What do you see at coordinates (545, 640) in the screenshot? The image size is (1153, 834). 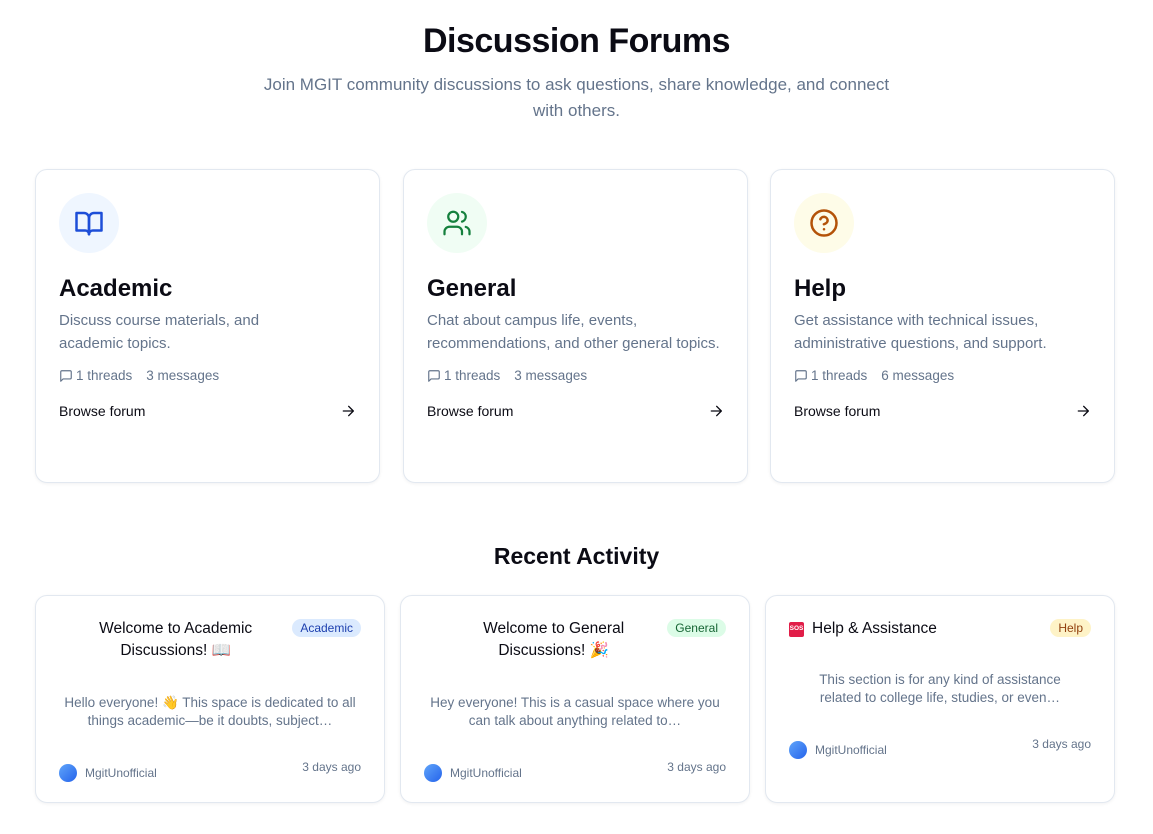 I see `activity-title: Welcome to General Discussions! 🎉` at bounding box center [545, 640].